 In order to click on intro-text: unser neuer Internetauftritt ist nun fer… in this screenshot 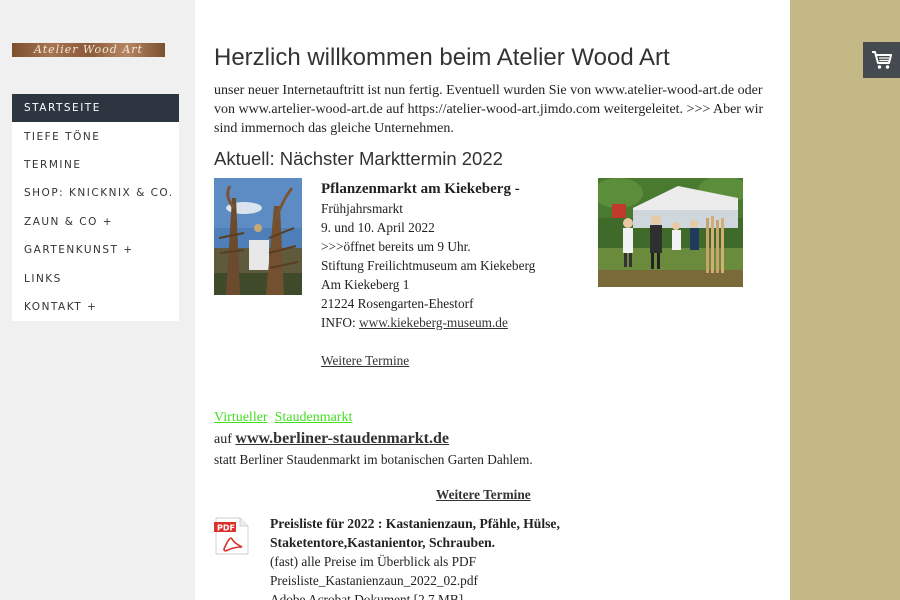, I will do `click(489, 109)`.